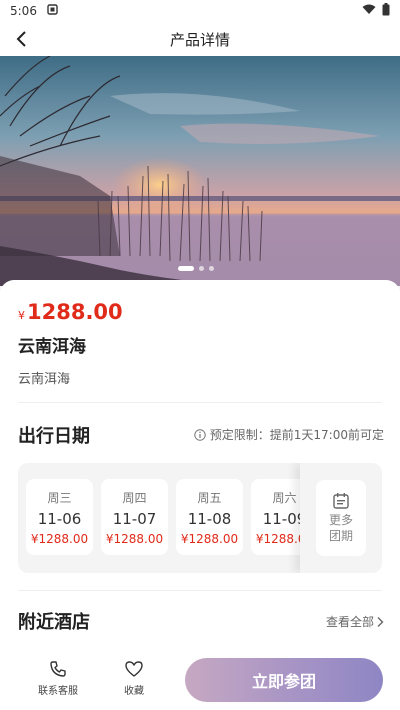 This screenshot has width=400, height=710. What do you see at coordinates (59, 497) in the screenshot?
I see `date-weekday: 周三` at bounding box center [59, 497].